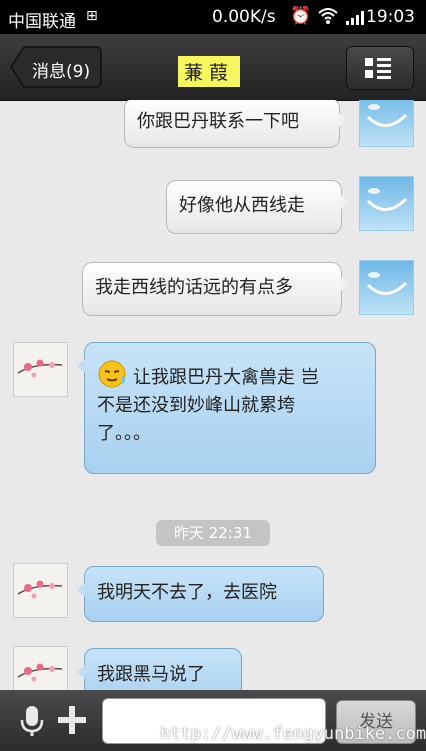 This screenshot has height=751, width=426. Describe the element at coordinates (380, 68) in the screenshot. I see `menu-button` at that location.